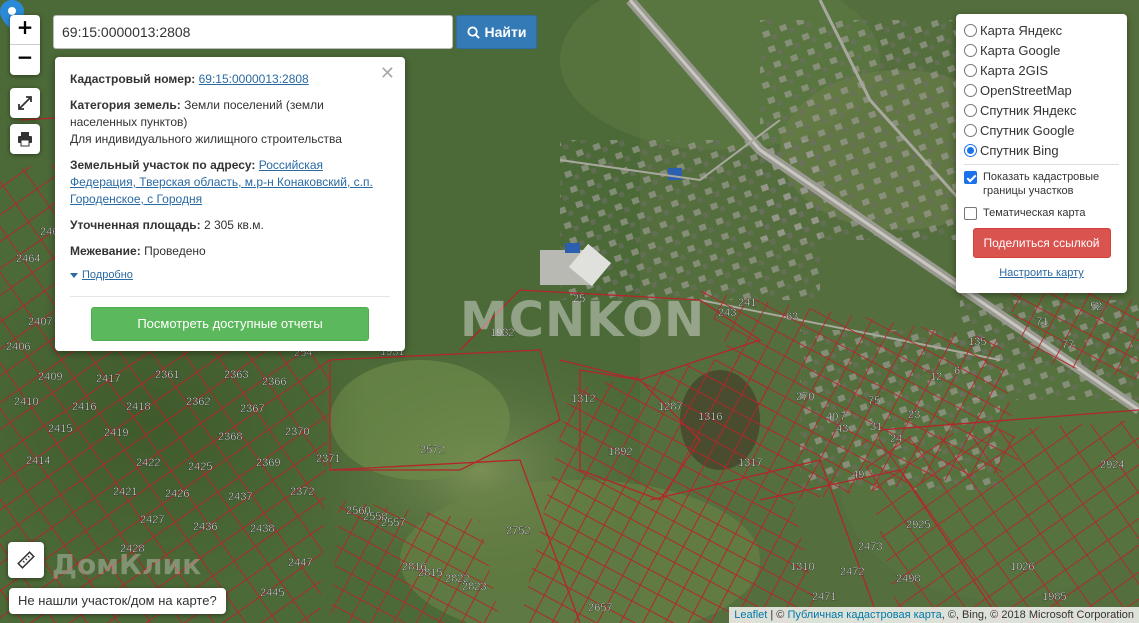 Image resolution: width=1139 pixels, height=623 pixels. What do you see at coordinates (1021, 30) in the screenshot?
I see `basemap-option-label: Карта Яндекс` at bounding box center [1021, 30].